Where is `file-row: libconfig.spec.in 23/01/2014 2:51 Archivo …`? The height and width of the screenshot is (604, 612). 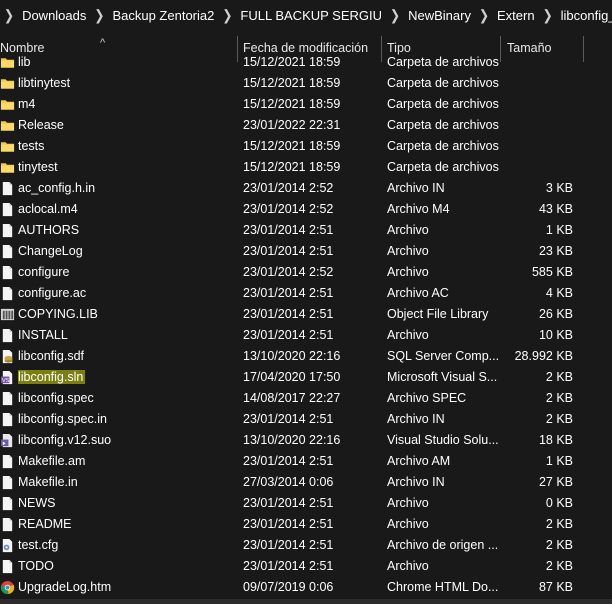 file-row: libconfig.spec.in 23/01/2014 2:51 Archivo … is located at coordinates (306, 419).